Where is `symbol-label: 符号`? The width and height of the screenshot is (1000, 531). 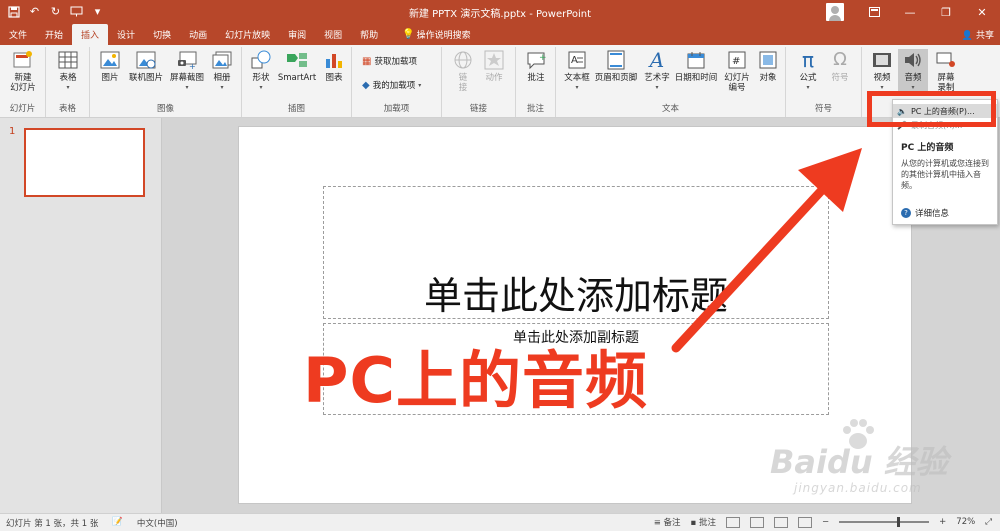
symbol-label: 符号 is located at coordinates (840, 78).